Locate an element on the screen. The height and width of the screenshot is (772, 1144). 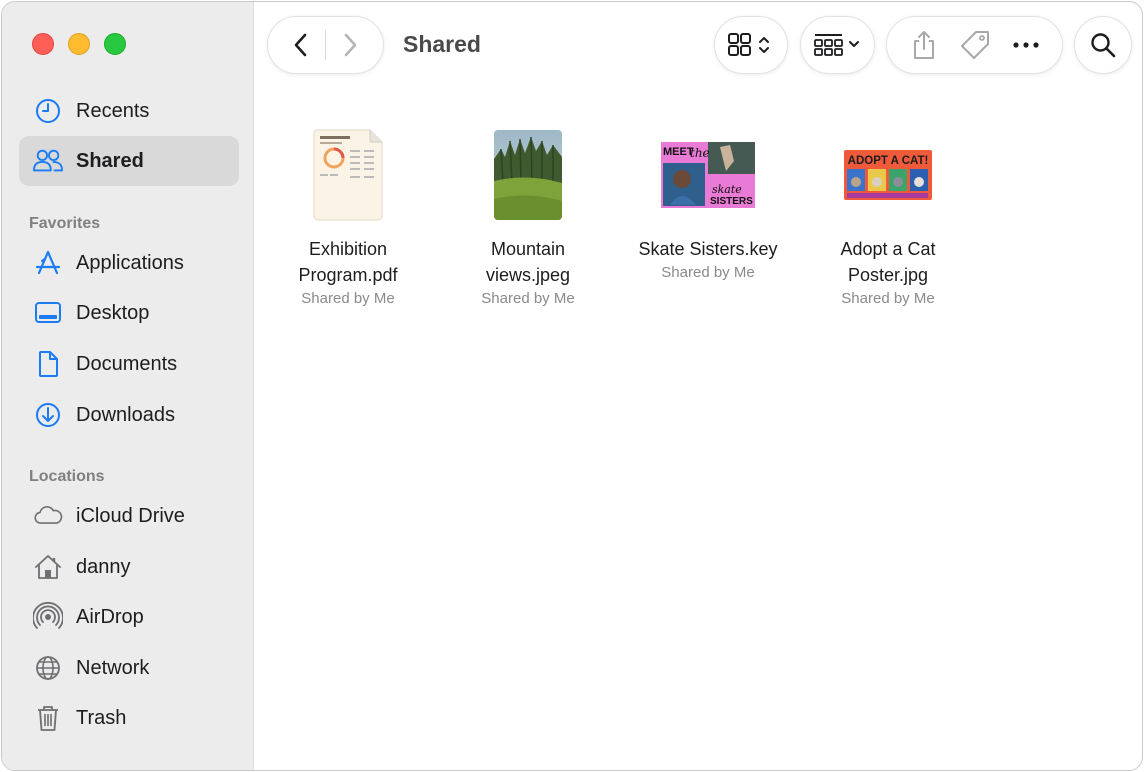
clock-icon is located at coordinates (48, 111).